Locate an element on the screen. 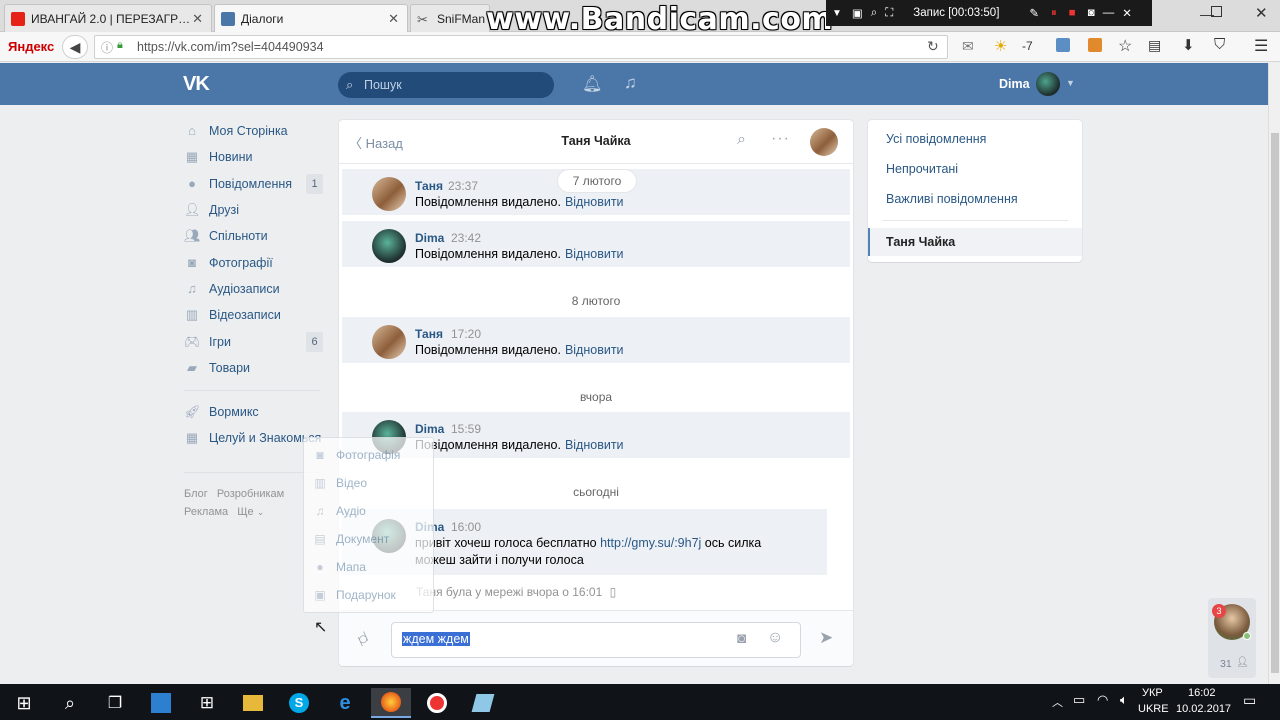  footer-blog-link: Блог is located at coordinates (196, 494).